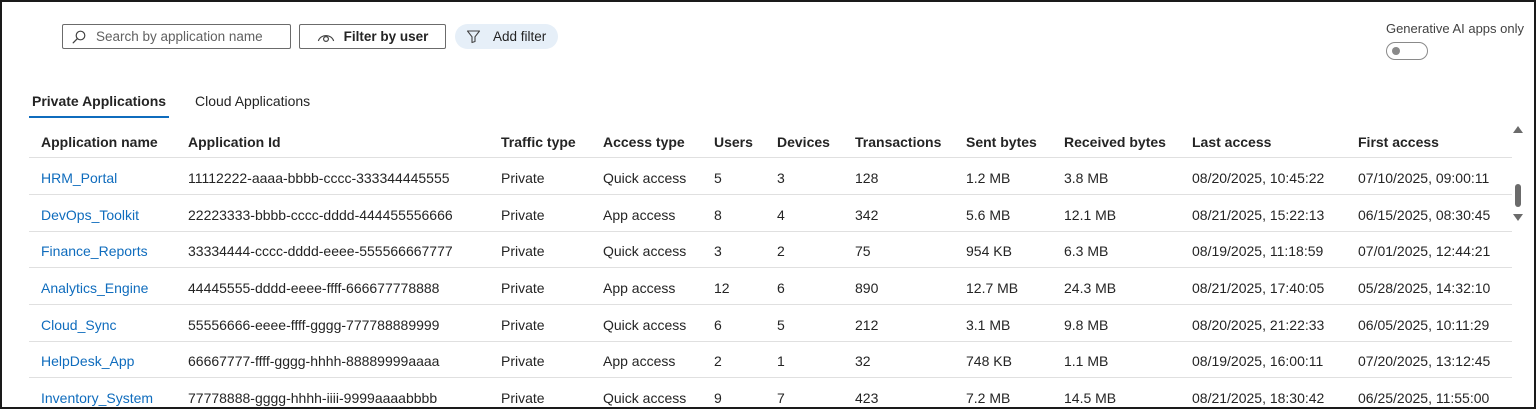  Describe the element at coordinates (1115, 142) in the screenshot. I see `column-header-received-bytes: Received bytes` at that location.